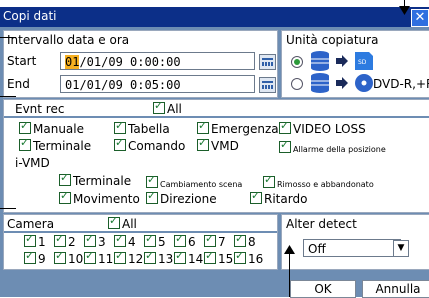 This screenshot has width=429, height=298. What do you see at coordinates (58, 129) in the screenshot?
I see `event-manuale-label: Manuale` at bounding box center [58, 129].